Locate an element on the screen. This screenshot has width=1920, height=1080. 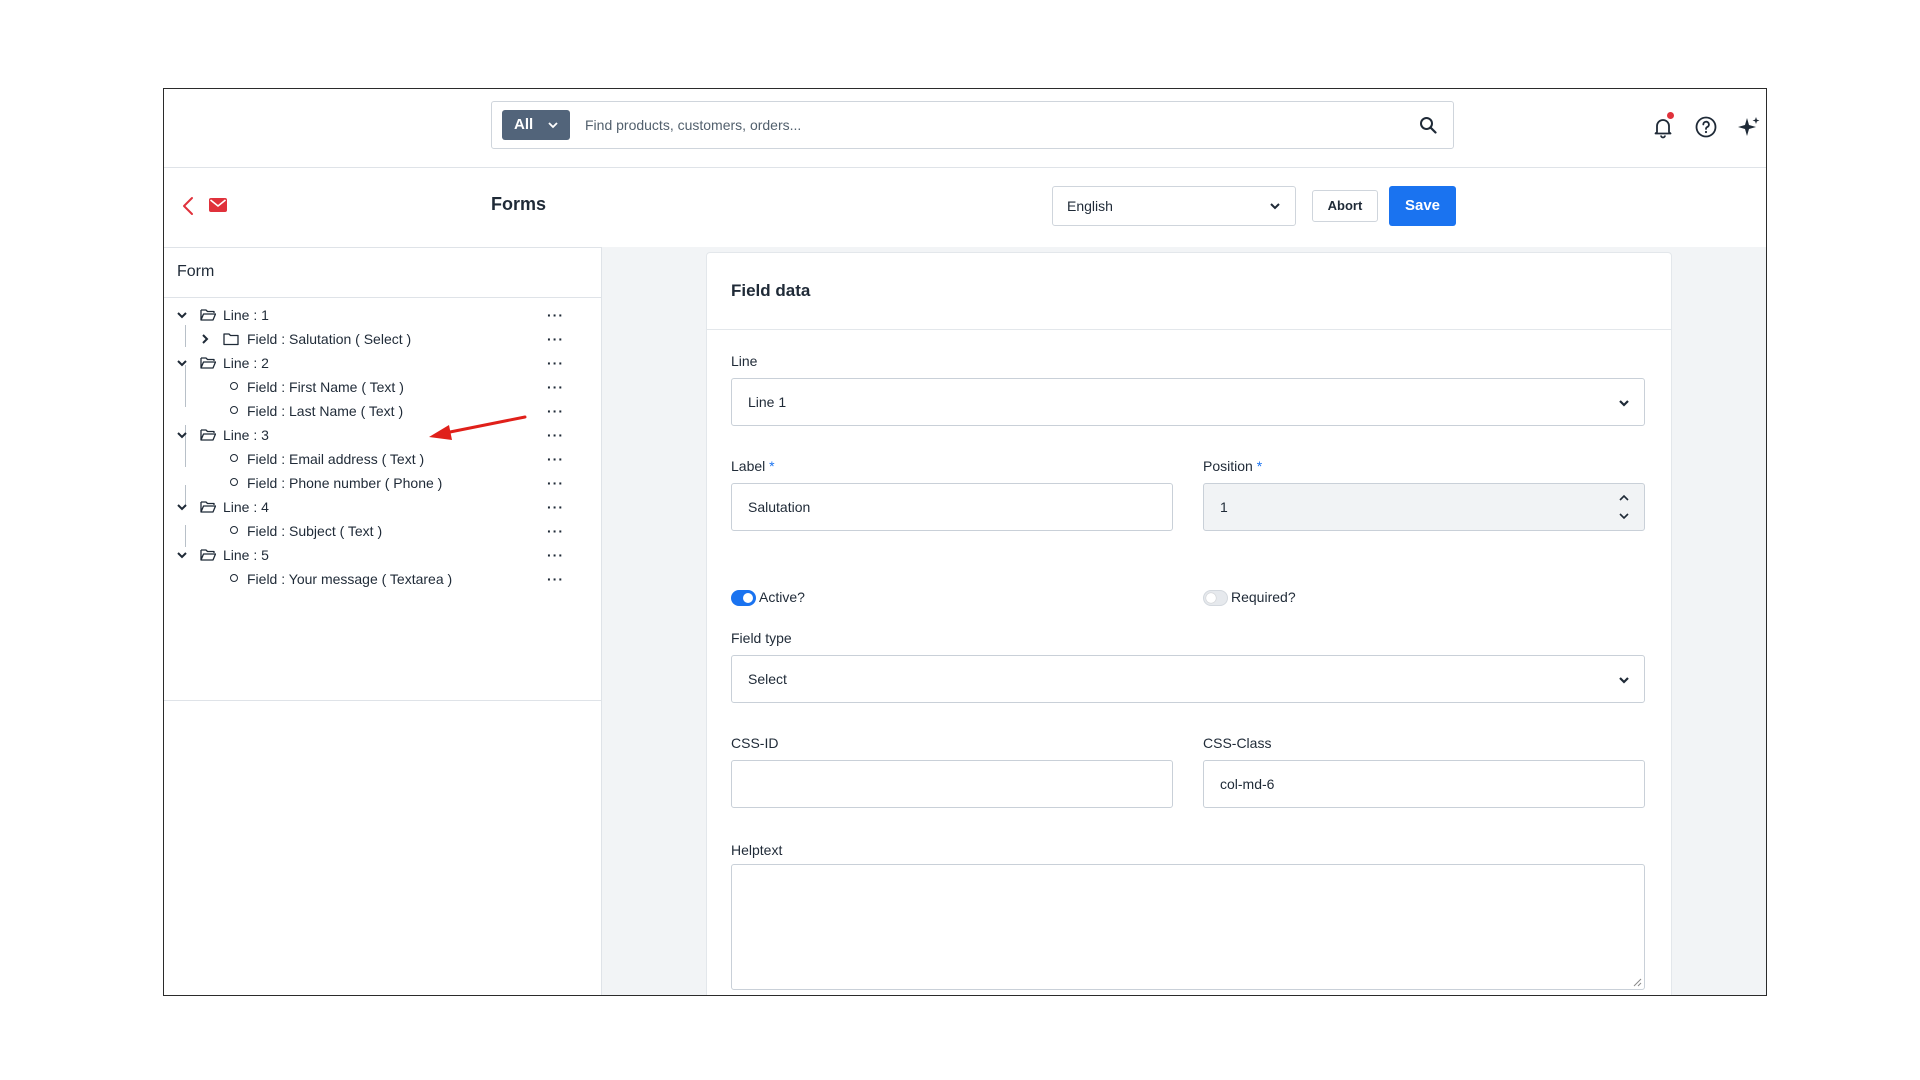
line-label: Line is located at coordinates (744, 361).